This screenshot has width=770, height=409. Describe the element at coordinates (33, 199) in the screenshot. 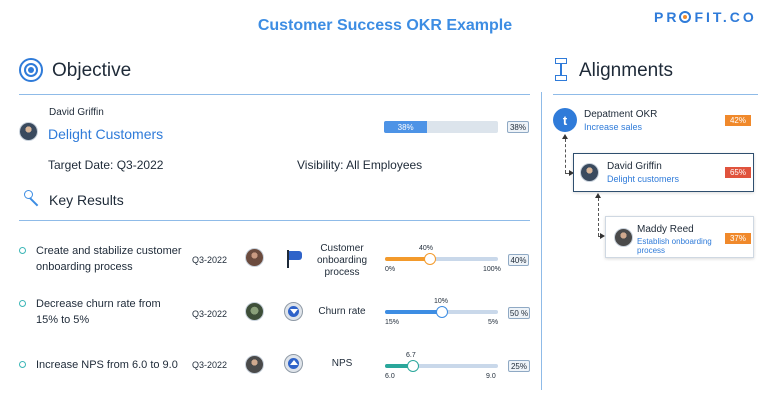

I see `key-icon` at that location.